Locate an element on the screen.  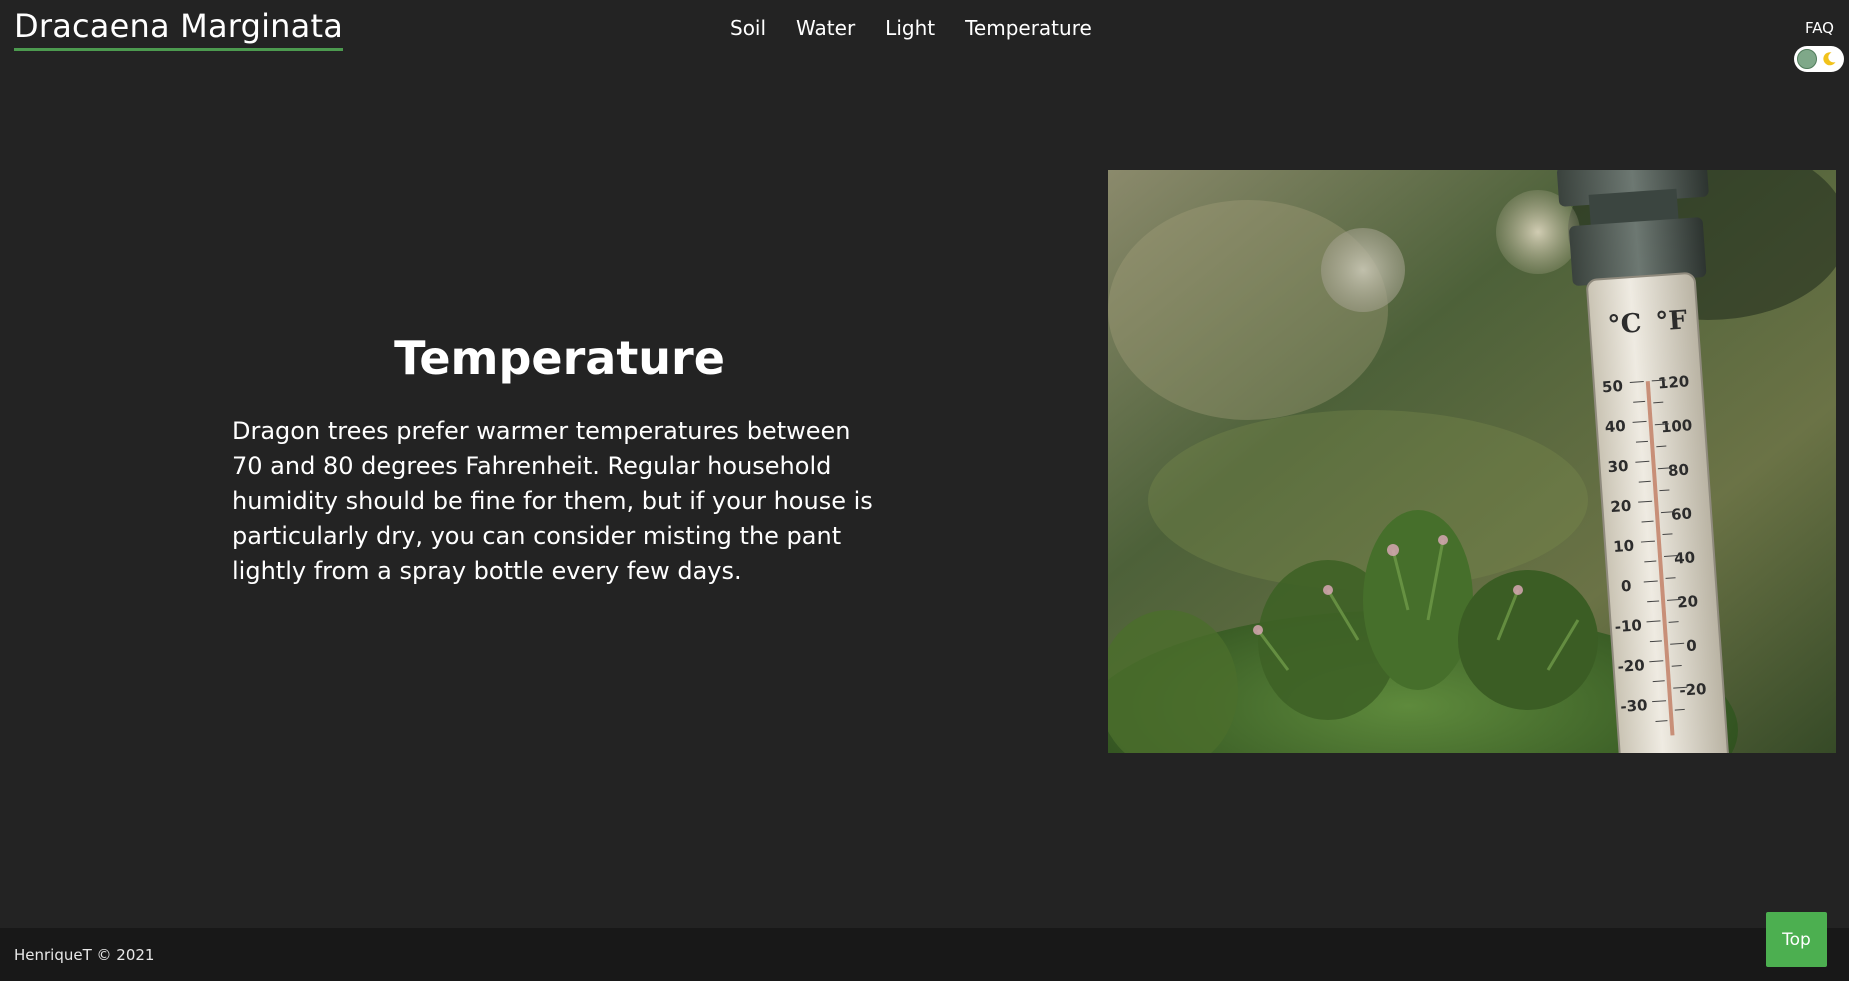
nav-link-light: Light is located at coordinates (910, 28).